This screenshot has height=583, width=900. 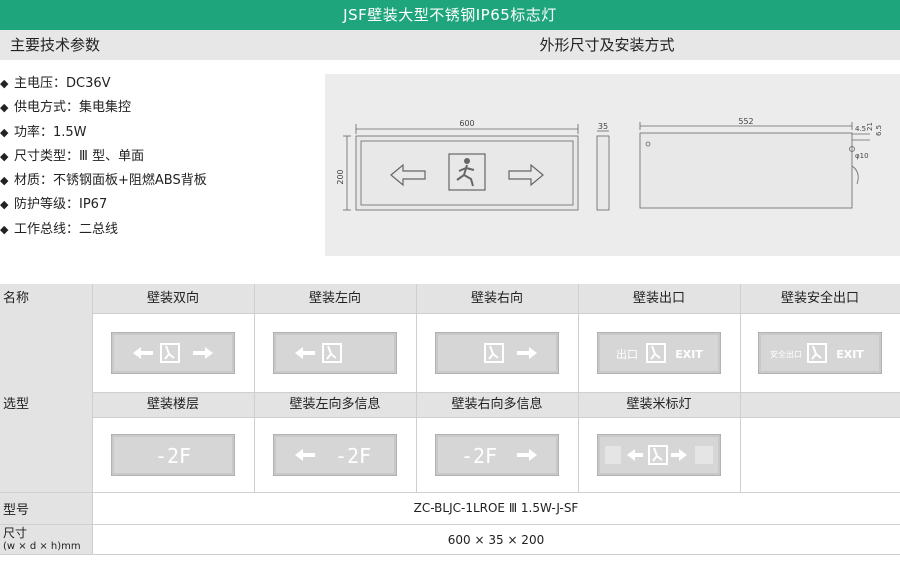 I want to click on tech-params-heading: 主要技术参数, so click(x=157, y=45).